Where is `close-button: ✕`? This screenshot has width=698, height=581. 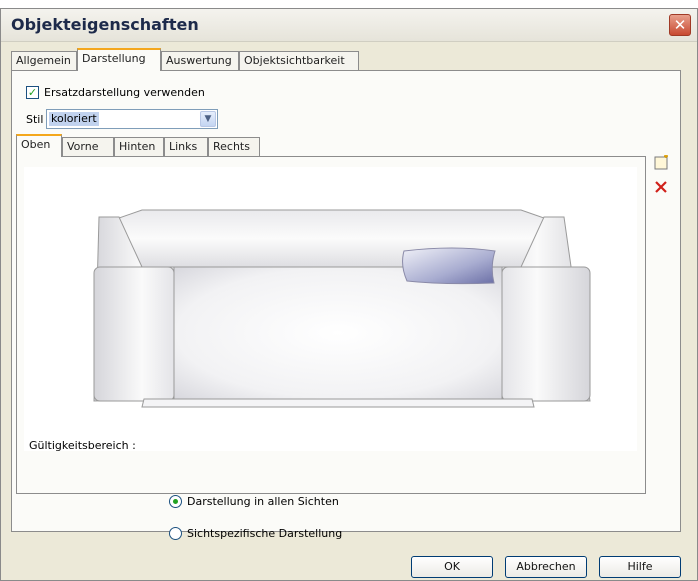 close-button: ✕ is located at coordinates (680, 25).